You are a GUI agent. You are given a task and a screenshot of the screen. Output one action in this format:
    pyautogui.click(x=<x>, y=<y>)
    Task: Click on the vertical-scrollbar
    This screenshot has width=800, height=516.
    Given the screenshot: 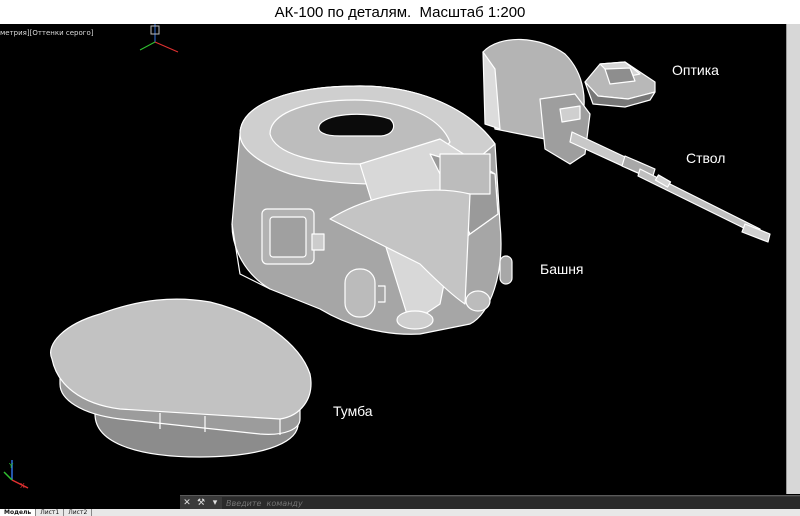 What is the action you would take?
    pyautogui.click(x=793, y=259)
    